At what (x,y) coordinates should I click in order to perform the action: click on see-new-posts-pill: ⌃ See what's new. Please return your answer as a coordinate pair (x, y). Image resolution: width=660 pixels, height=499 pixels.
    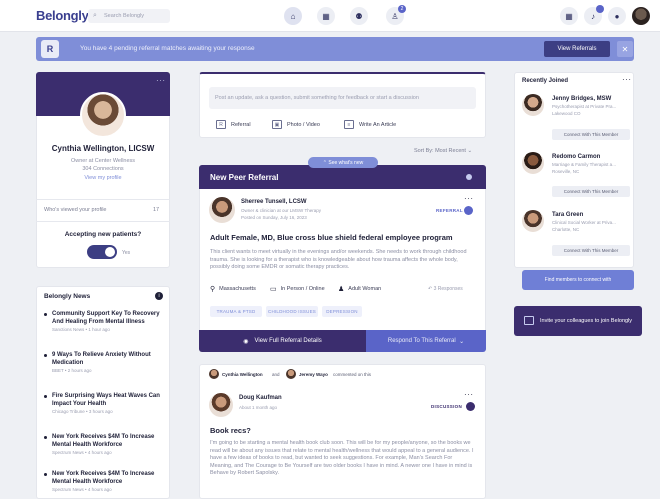
    Looking at the image, I should click on (343, 162).